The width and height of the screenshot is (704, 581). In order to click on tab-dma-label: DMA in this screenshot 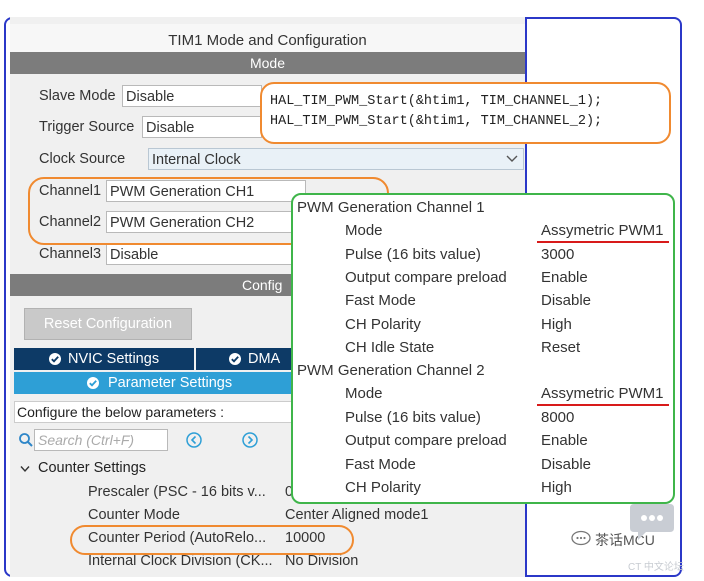, I will do `click(264, 359)`.